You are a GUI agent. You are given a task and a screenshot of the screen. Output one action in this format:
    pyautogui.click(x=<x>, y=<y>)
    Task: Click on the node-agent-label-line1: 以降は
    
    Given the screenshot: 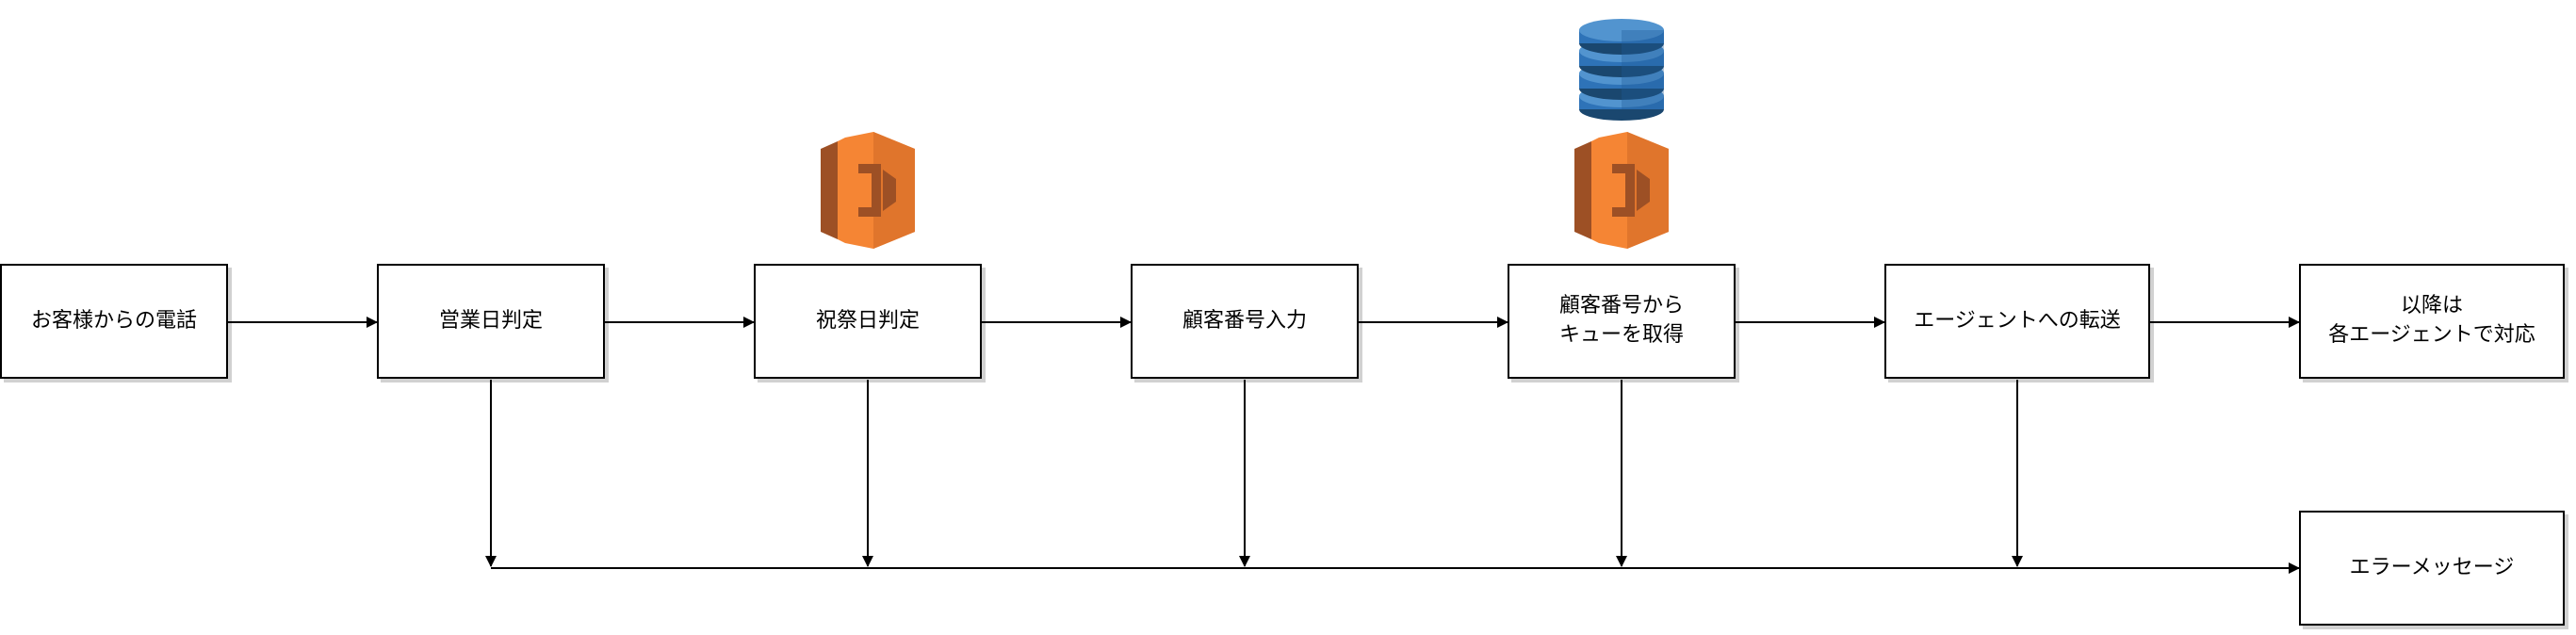 What is the action you would take?
    pyautogui.click(x=2431, y=306)
    